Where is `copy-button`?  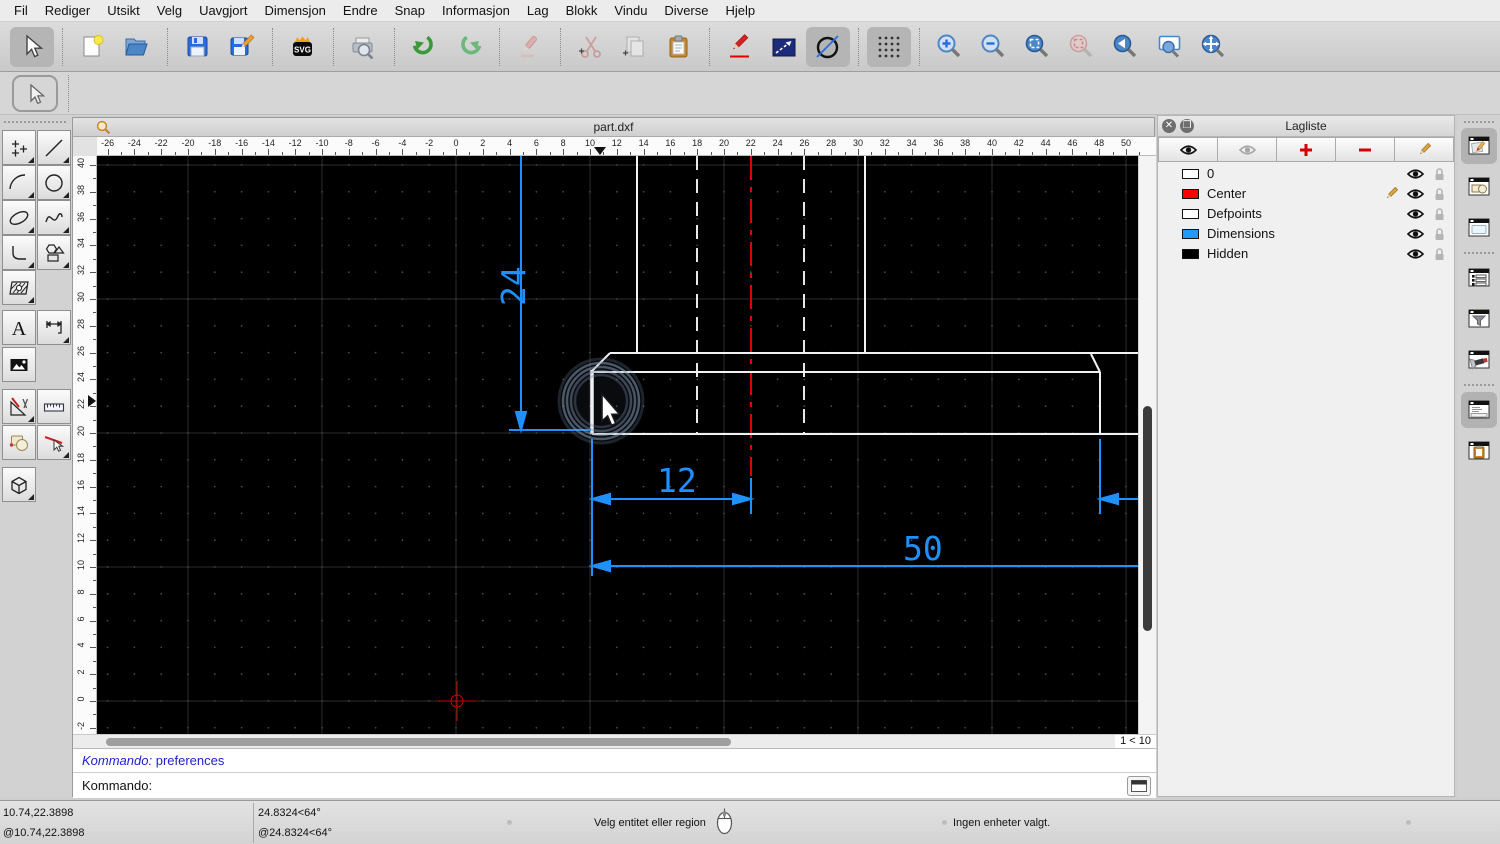
copy-button is located at coordinates (635, 47).